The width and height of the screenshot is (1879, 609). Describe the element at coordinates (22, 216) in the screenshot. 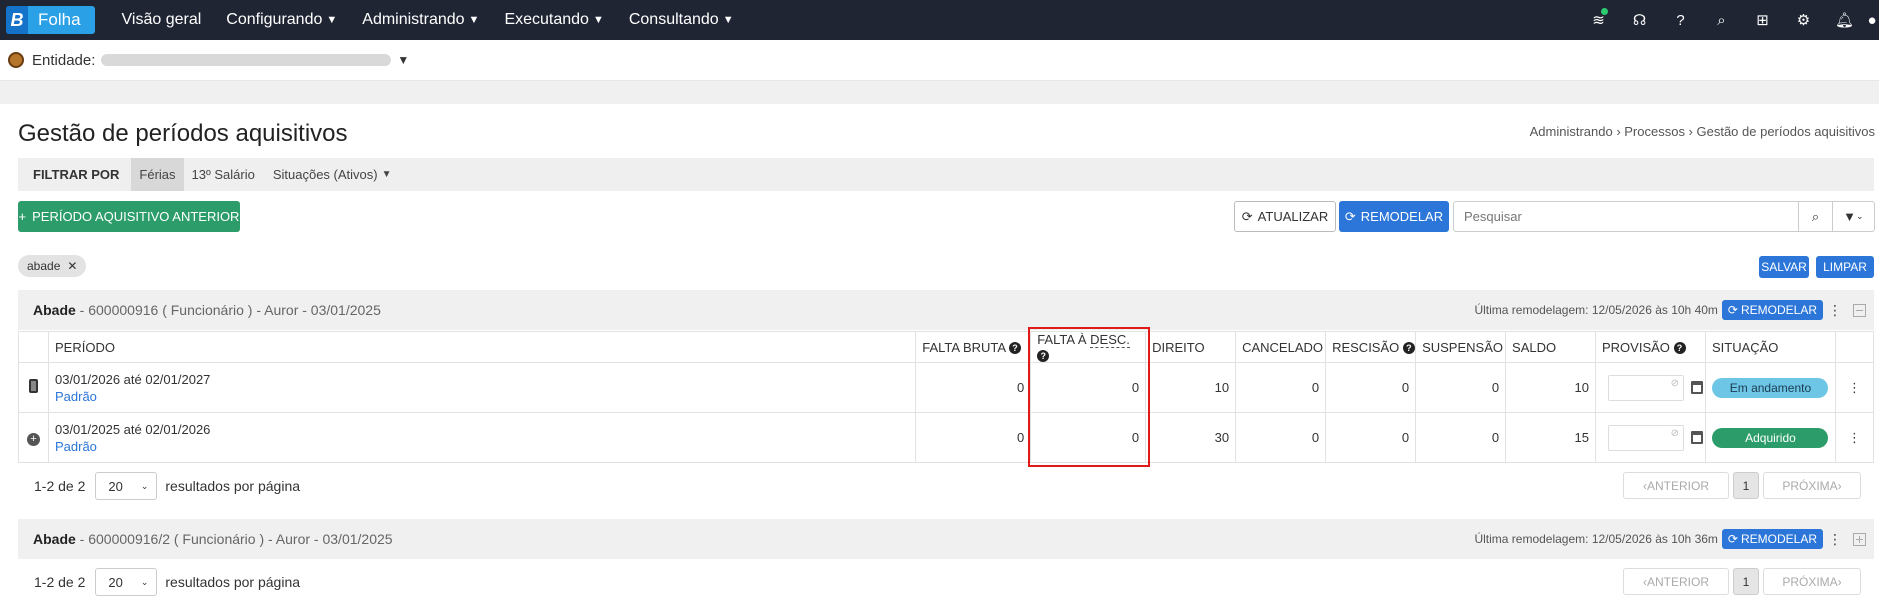

I see `plus-icon: +` at that location.